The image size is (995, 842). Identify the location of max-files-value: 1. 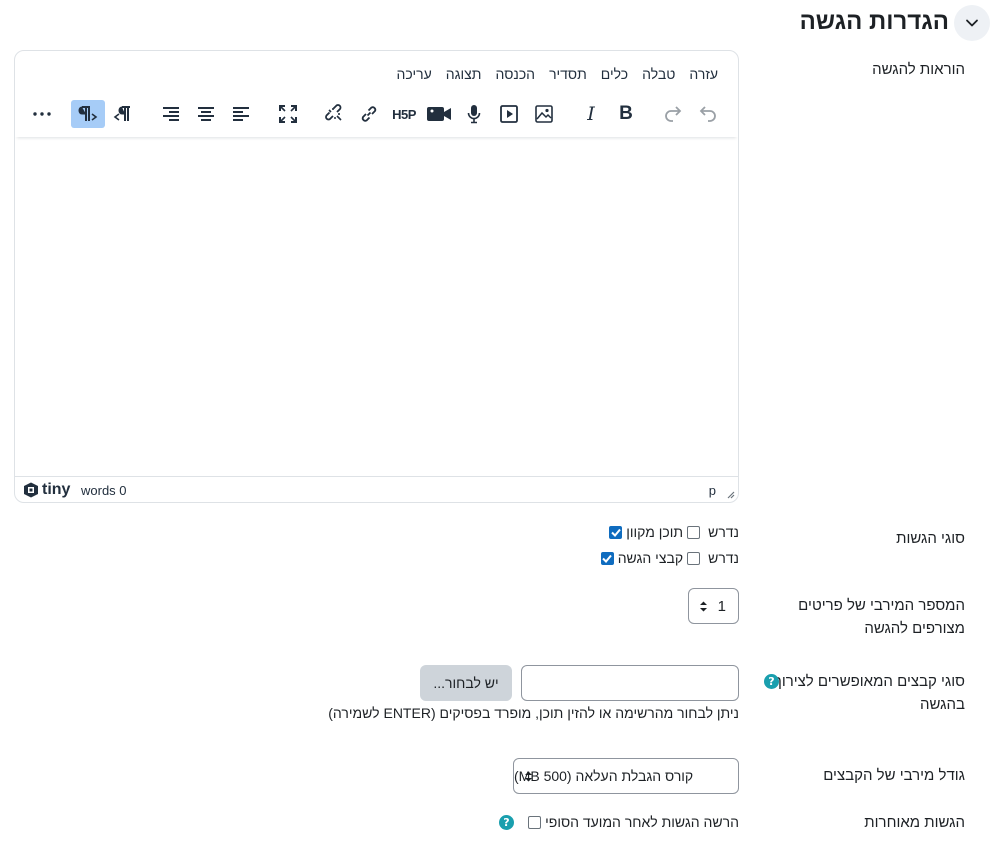
(721, 606).